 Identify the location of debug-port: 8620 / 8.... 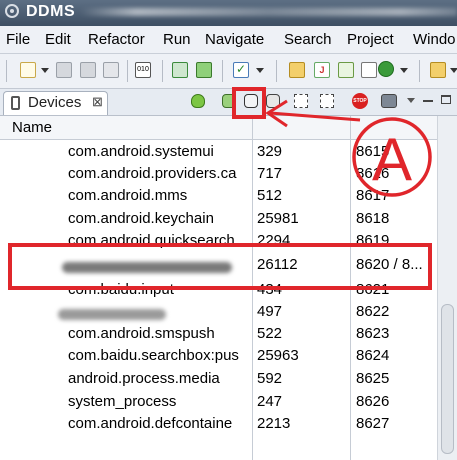
(389, 264).